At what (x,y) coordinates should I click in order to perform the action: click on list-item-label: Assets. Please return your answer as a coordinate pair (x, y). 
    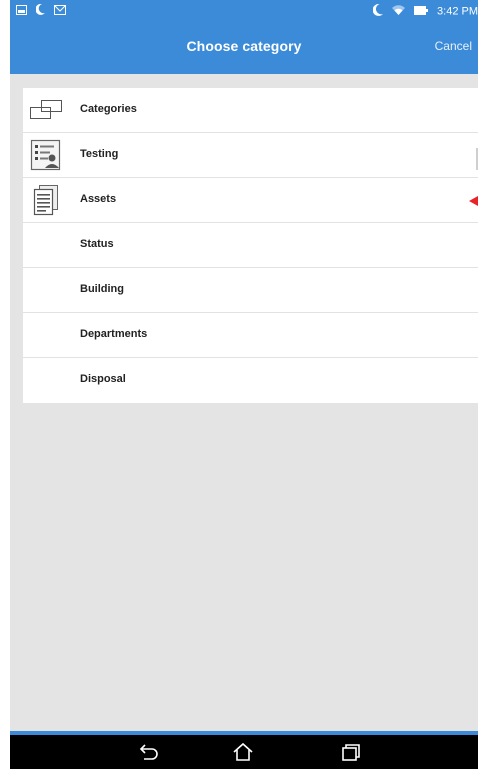
    Looking at the image, I should click on (98, 199).